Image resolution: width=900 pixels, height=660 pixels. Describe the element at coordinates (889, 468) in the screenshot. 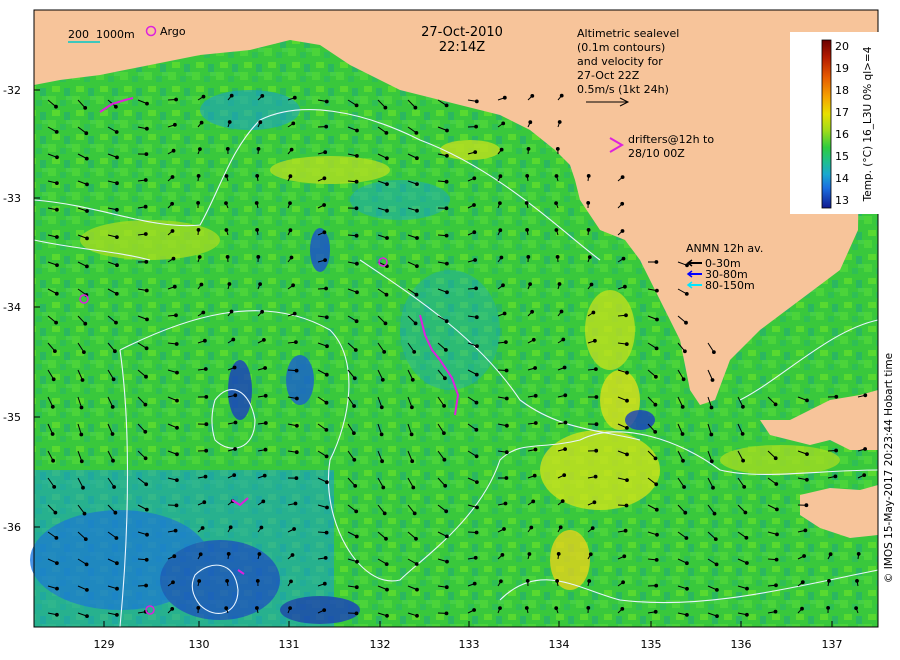

I see `credit-line: © IMOS 15-May-2017 20:23:44 Hobart time` at that location.